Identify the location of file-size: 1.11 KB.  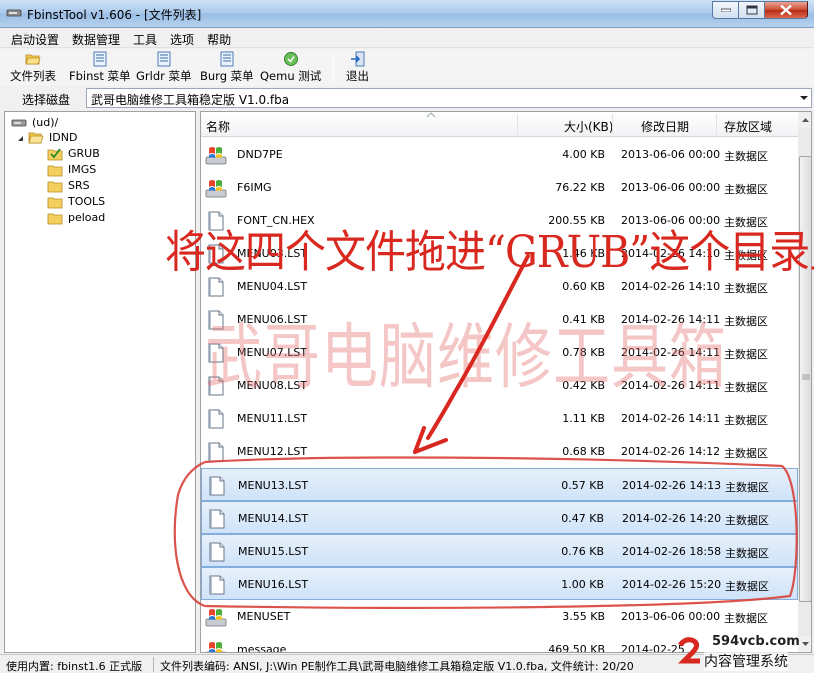
(583, 418).